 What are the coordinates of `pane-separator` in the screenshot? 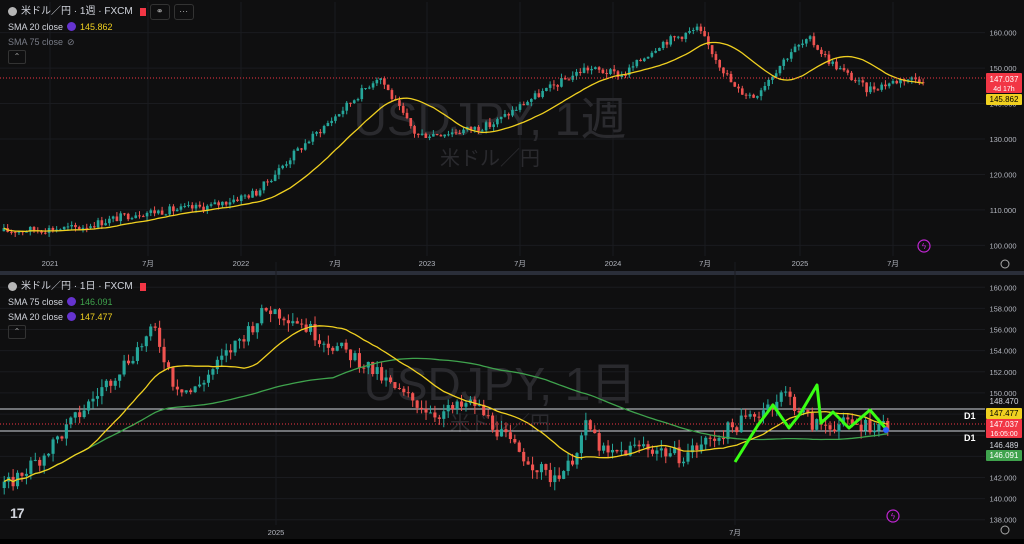 It's located at (512, 273).